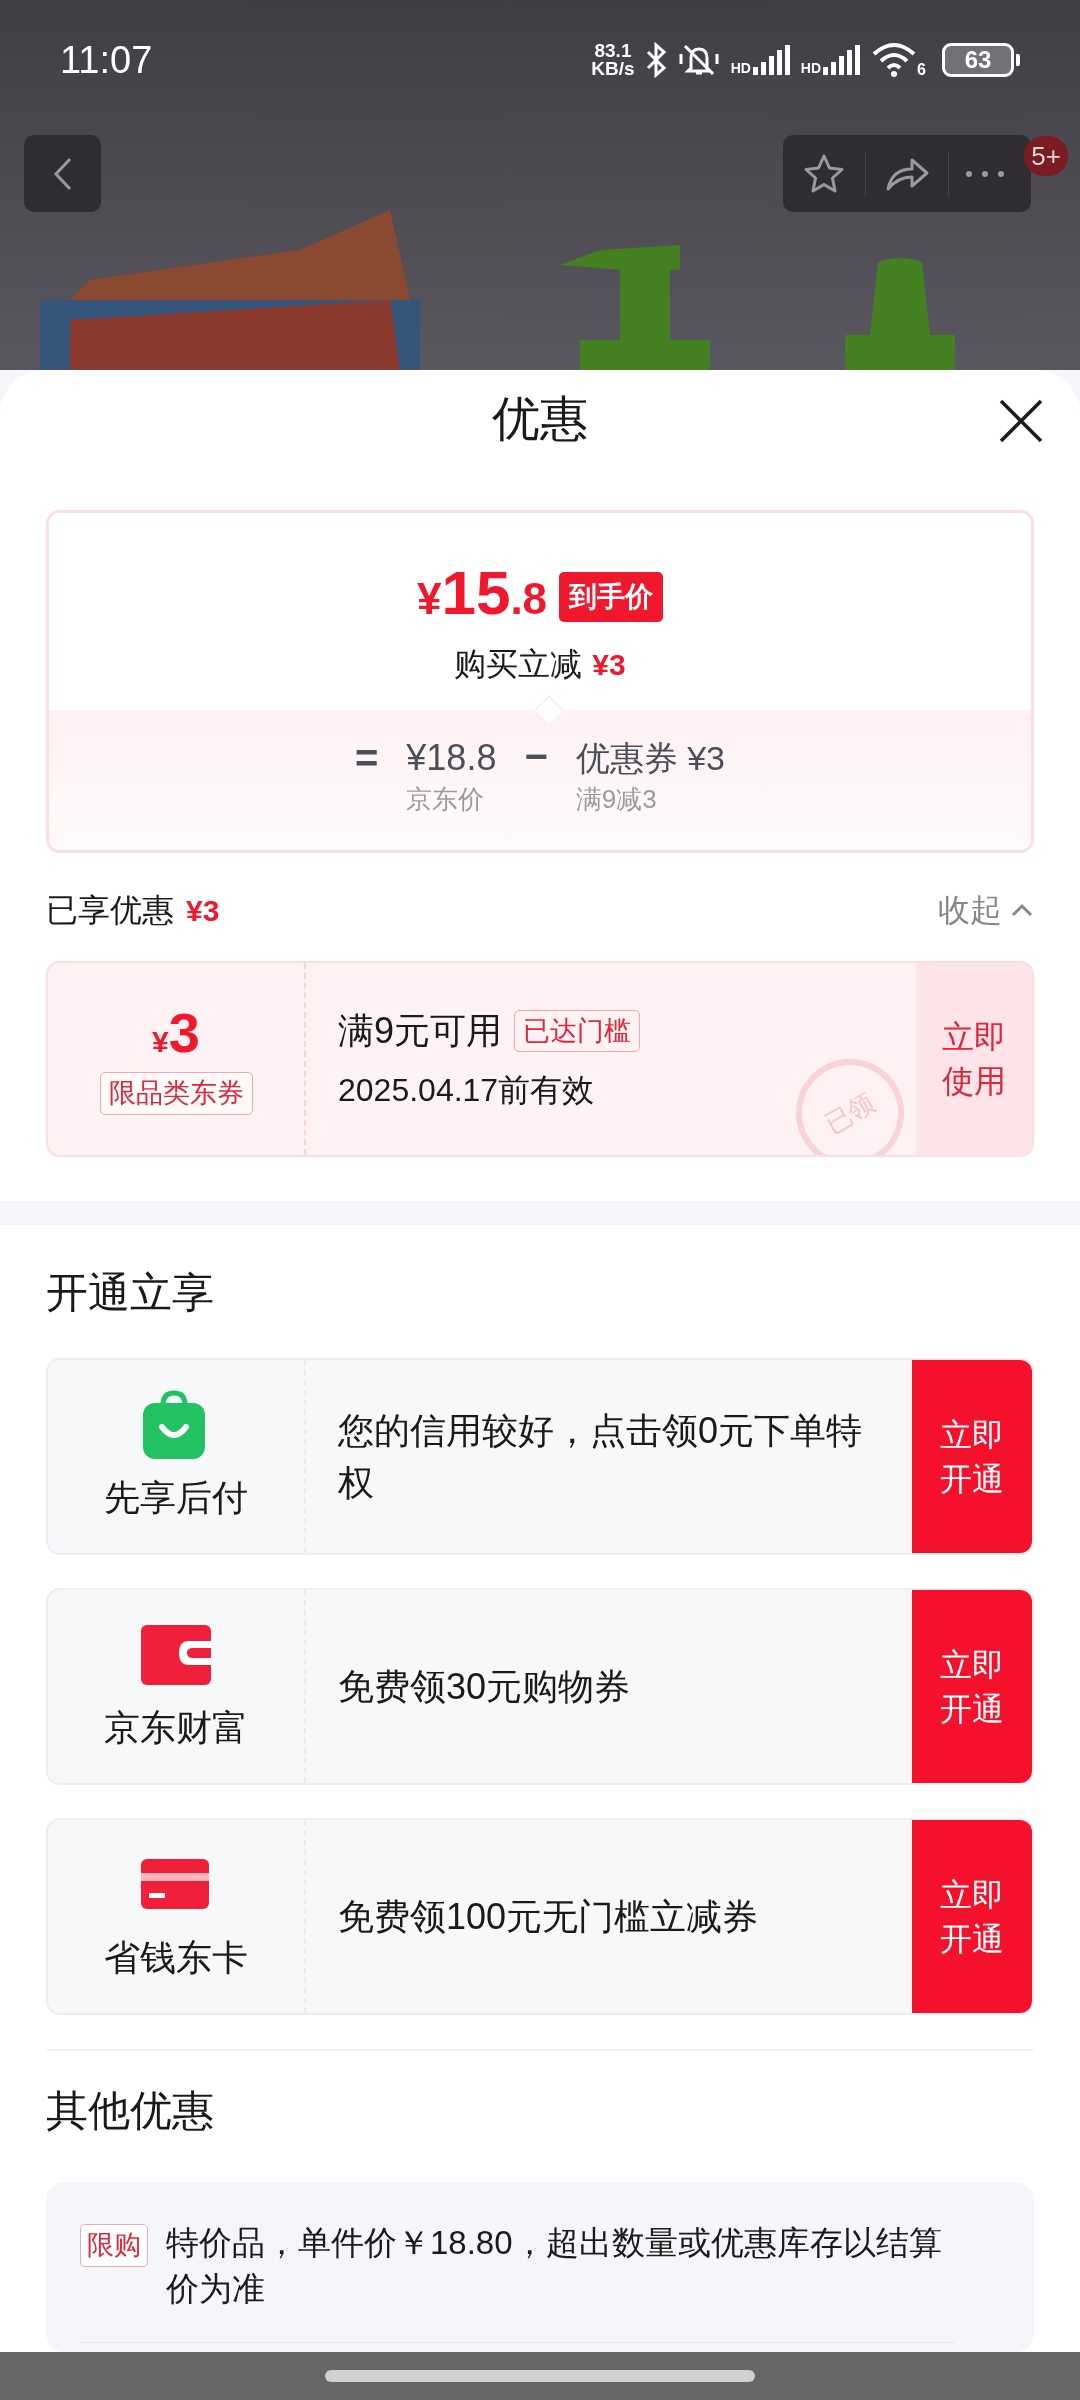 The height and width of the screenshot is (2400, 1080). Describe the element at coordinates (176, 1497) in the screenshot. I see `offer-name: 先享后付` at that location.